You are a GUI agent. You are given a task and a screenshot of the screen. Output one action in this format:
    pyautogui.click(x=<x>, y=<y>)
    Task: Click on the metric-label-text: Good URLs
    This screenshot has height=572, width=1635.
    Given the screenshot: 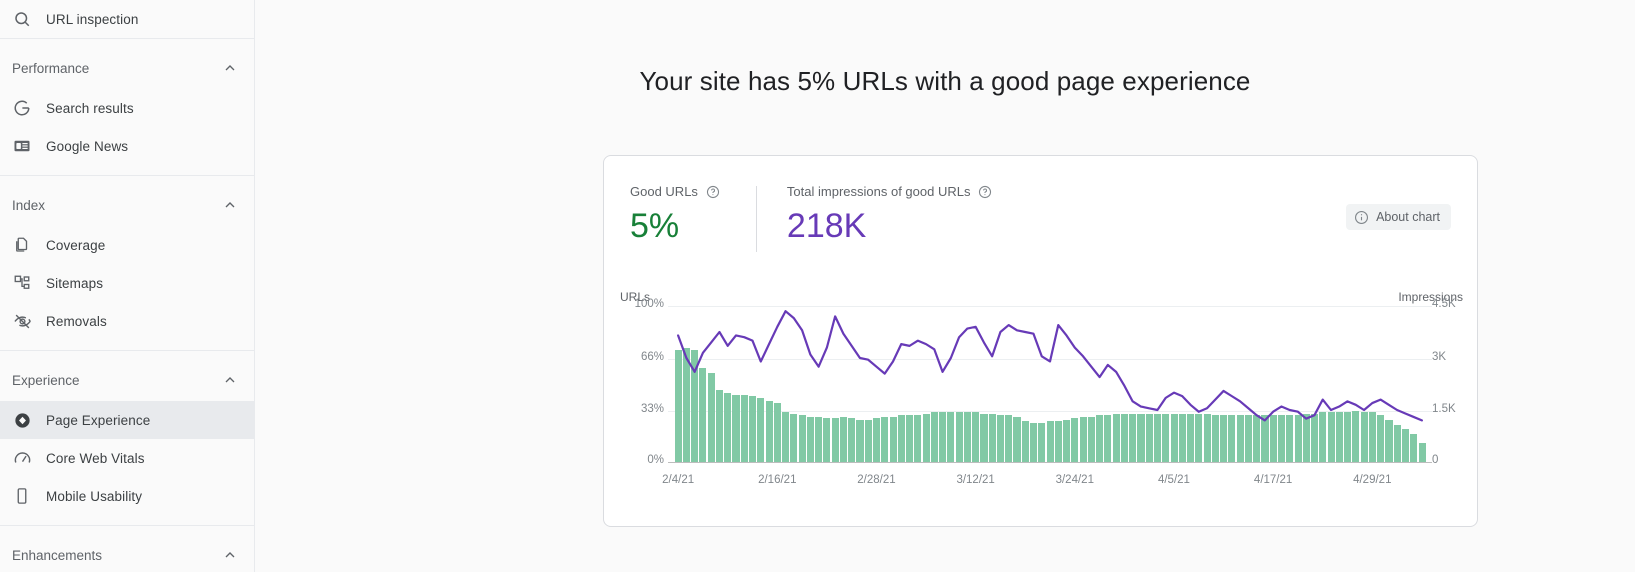 What is the action you would take?
    pyautogui.click(x=664, y=191)
    